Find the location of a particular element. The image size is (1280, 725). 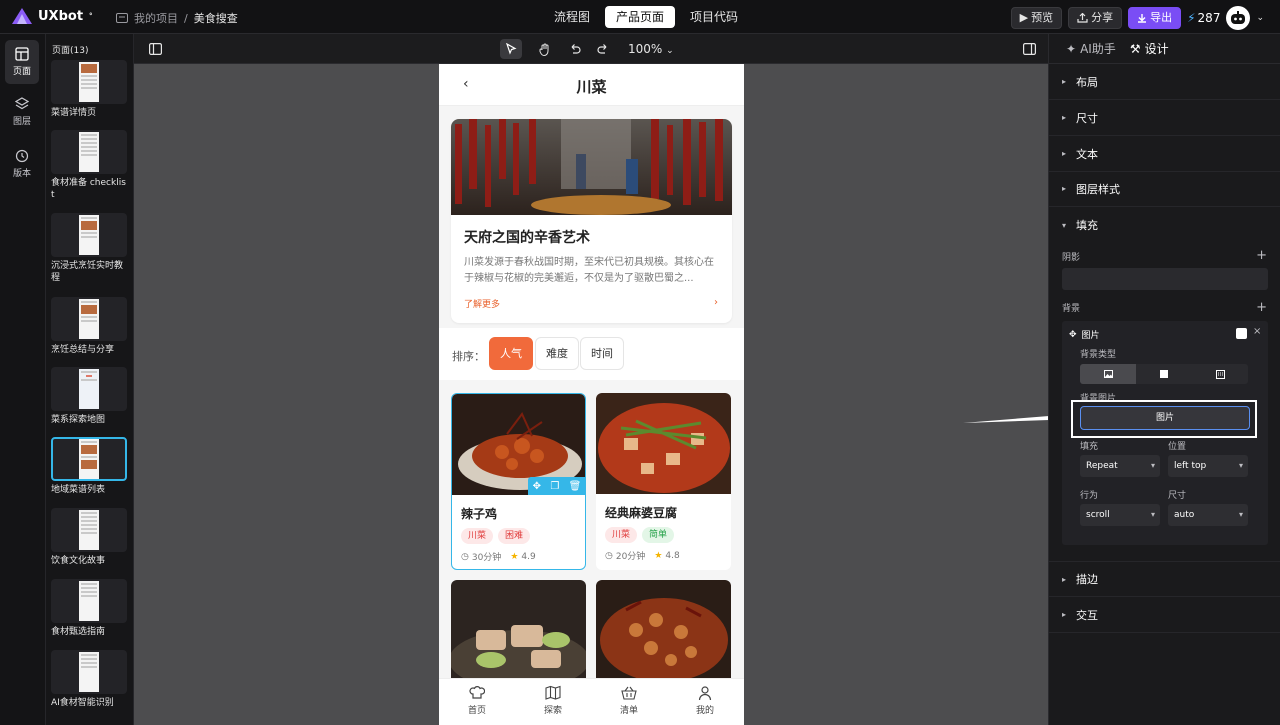

learn-more-link: 了解更多 is located at coordinates (482, 303).